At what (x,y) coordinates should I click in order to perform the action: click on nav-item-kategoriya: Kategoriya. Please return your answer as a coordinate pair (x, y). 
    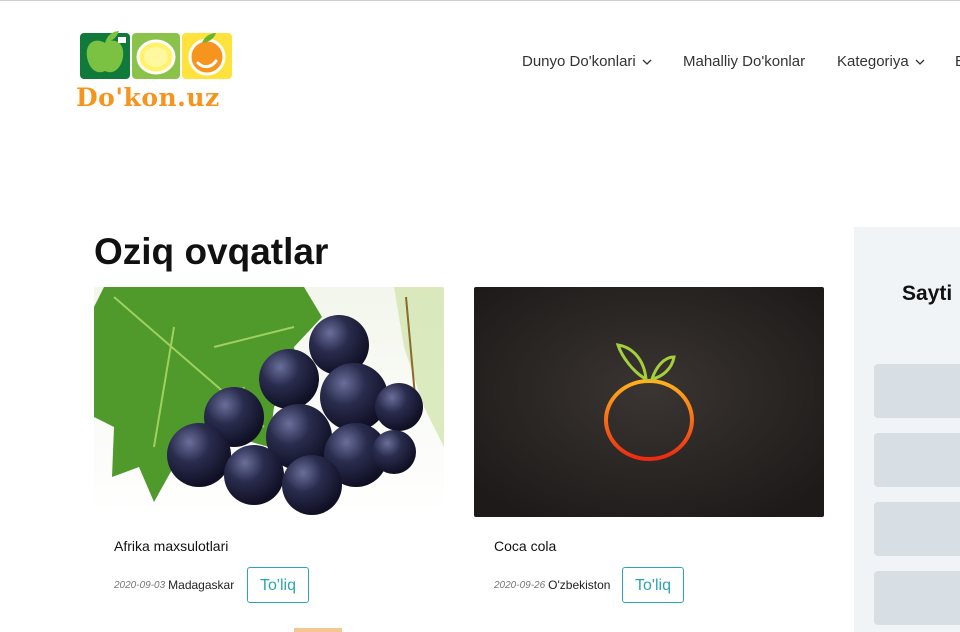
    Looking at the image, I should click on (881, 61).